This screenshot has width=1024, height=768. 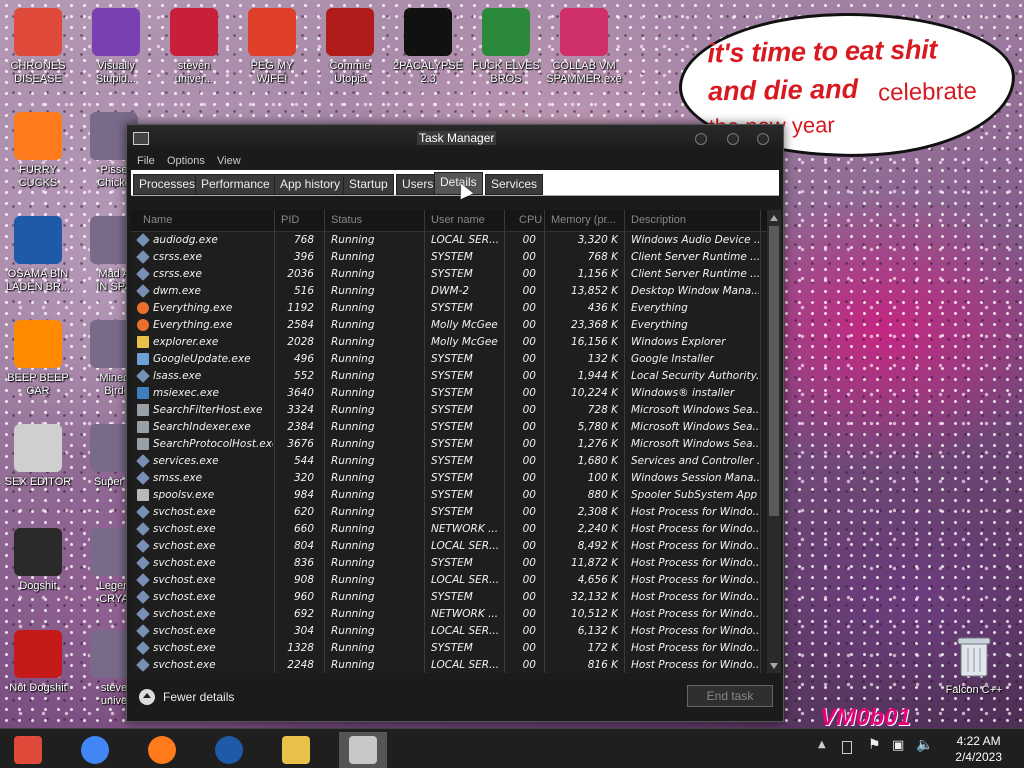 I want to click on menu-view: View, so click(x=229, y=161).